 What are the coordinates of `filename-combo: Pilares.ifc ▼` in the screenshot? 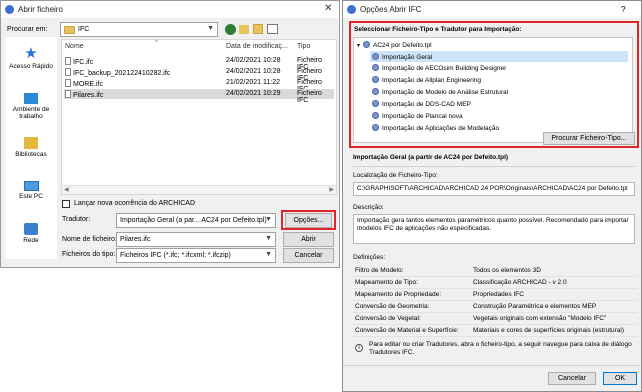 It's located at (196, 239).